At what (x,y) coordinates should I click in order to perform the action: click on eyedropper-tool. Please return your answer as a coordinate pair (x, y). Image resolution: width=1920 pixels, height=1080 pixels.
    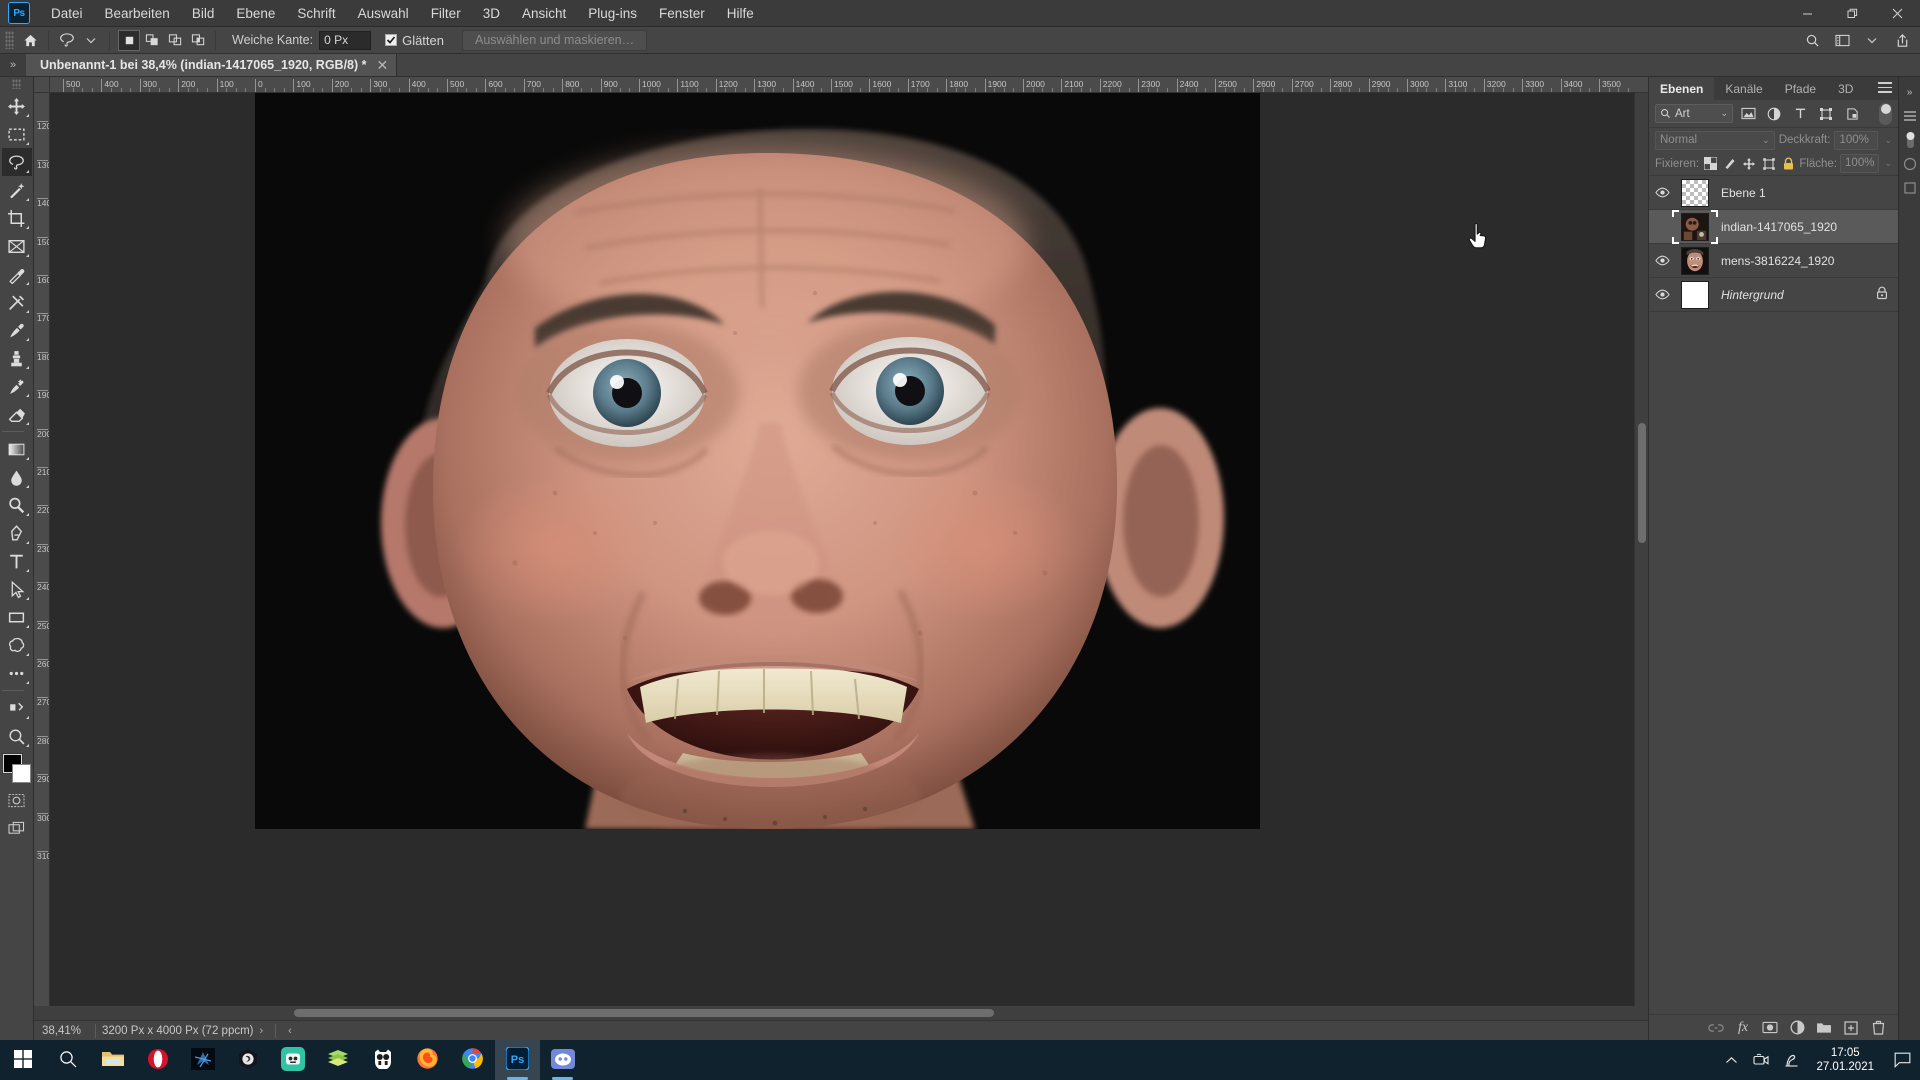
    Looking at the image, I should click on (17, 274).